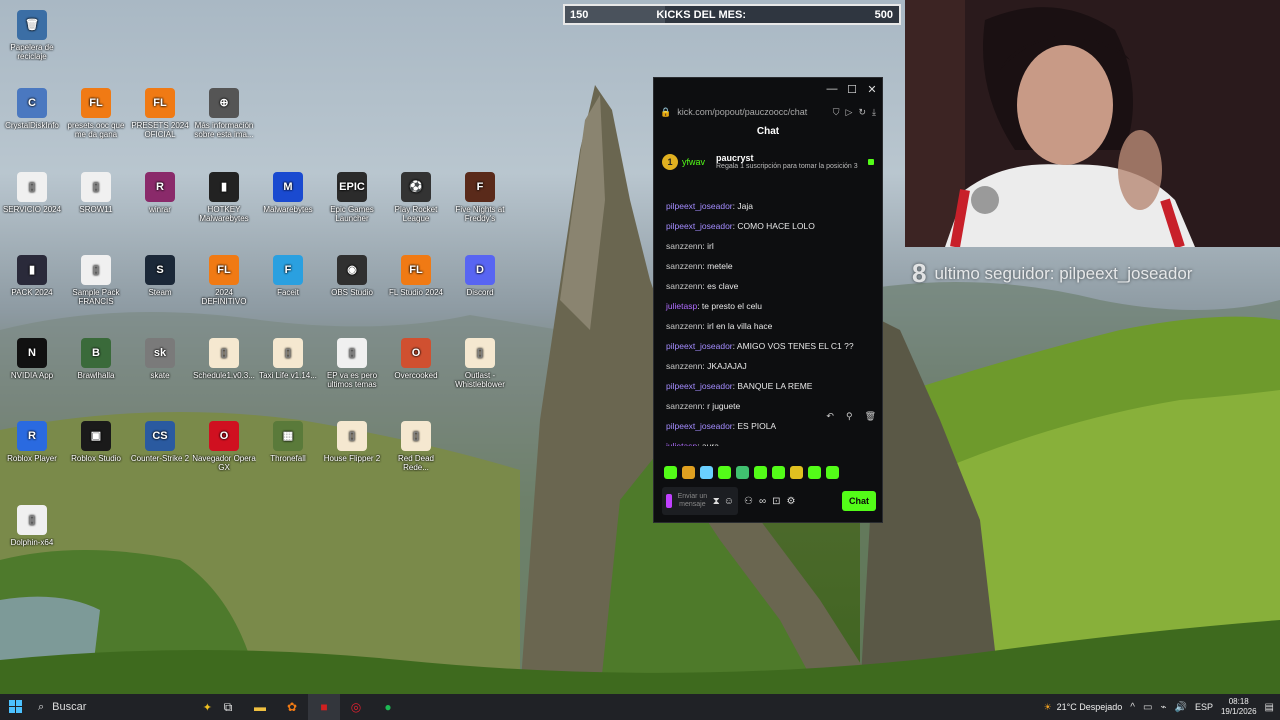 This screenshot has width=1280, height=720. What do you see at coordinates (352, 276) in the screenshot?
I see `desktop-icon-obs: ◉ OBS Studio` at bounding box center [352, 276].